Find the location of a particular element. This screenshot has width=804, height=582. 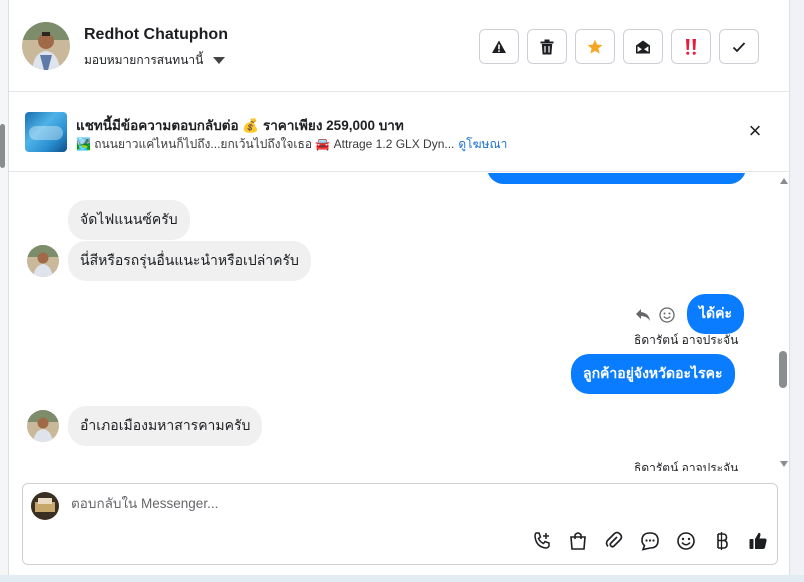

incoming-message: จัดไฟแนนซ์ครับ is located at coordinates (129, 220).